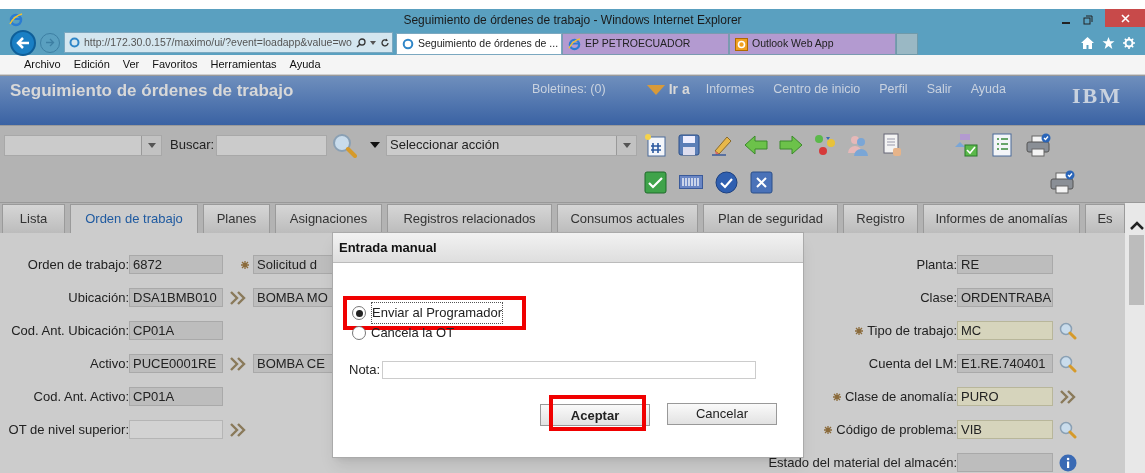 This screenshot has width=1145, height=473. I want to click on tab: Consumos actuales, so click(627, 218).